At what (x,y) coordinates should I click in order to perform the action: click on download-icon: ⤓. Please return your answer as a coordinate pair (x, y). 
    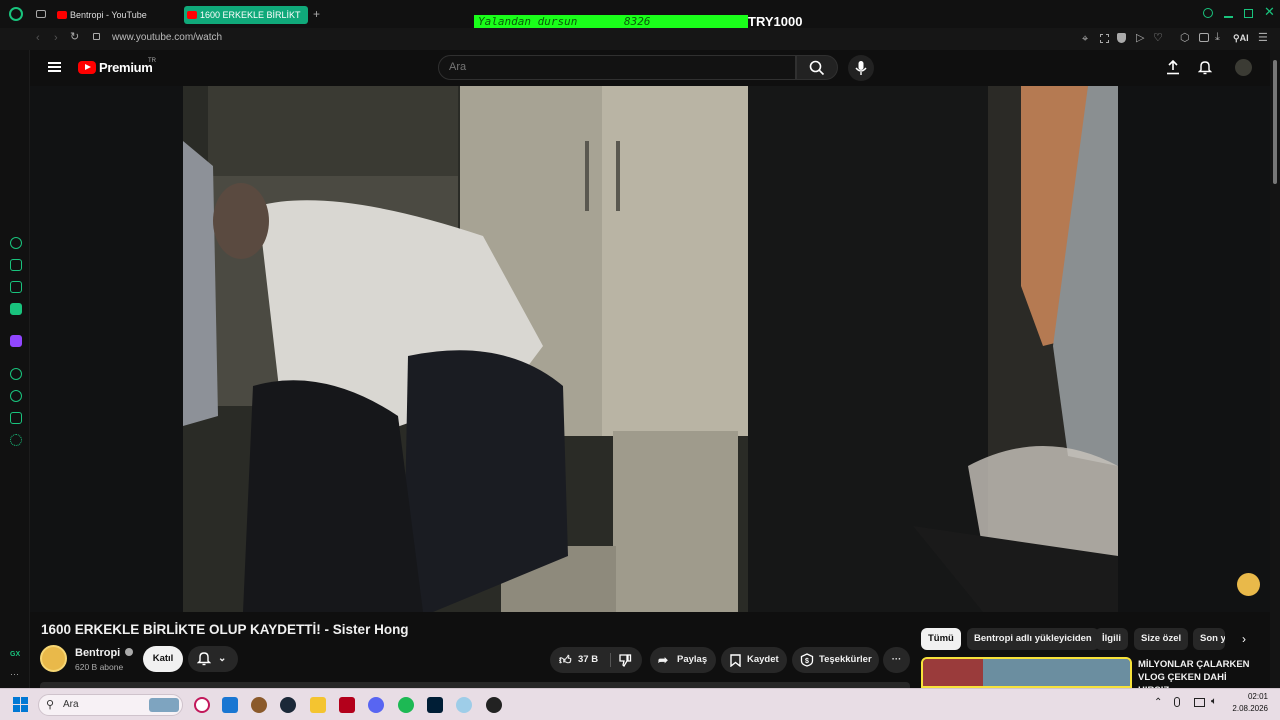
    Looking at the image, I should click on (1217, 37).